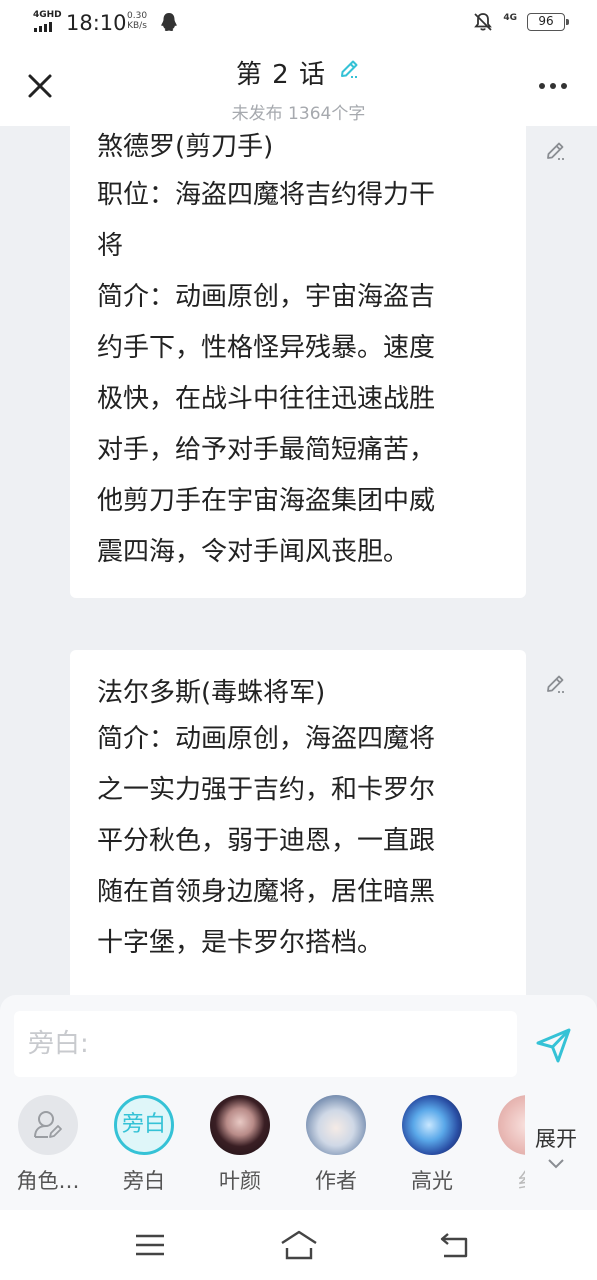 The image size is (597, 1280). What do you see at coordinates (211, 693) in the screenshot?
I see `character-name: 法尔多斯(毒蛛将军)` at bounding box center [211, 693].